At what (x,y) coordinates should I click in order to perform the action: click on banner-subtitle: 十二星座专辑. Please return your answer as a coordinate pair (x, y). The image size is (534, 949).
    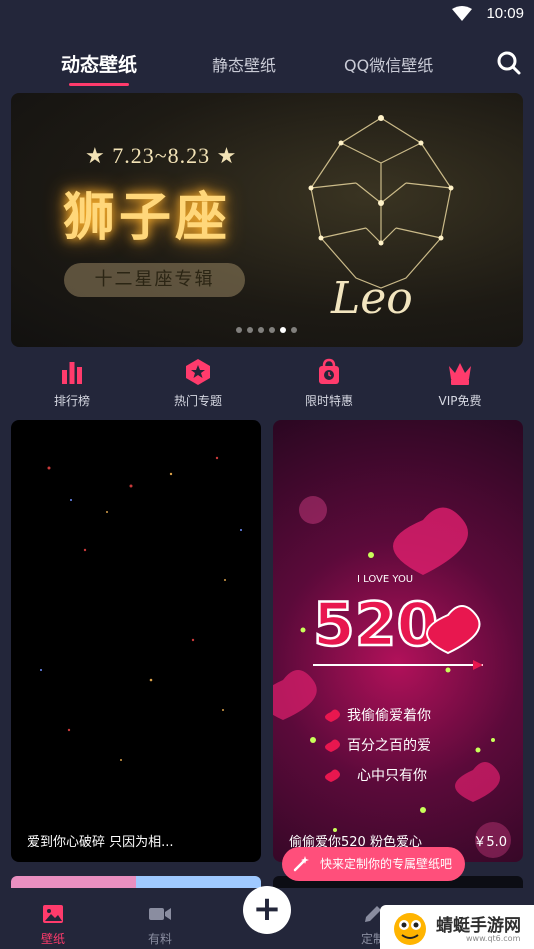
    Looking at the image, I should click on (154, 280).